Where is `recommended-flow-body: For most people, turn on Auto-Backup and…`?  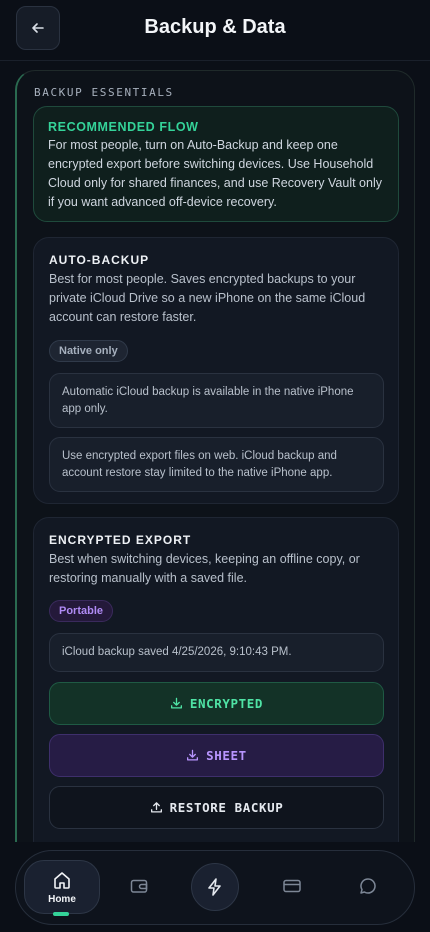 recommended-flow-body: For most people, turn on Auto-Backup and… is located at coordinates (215, 173).